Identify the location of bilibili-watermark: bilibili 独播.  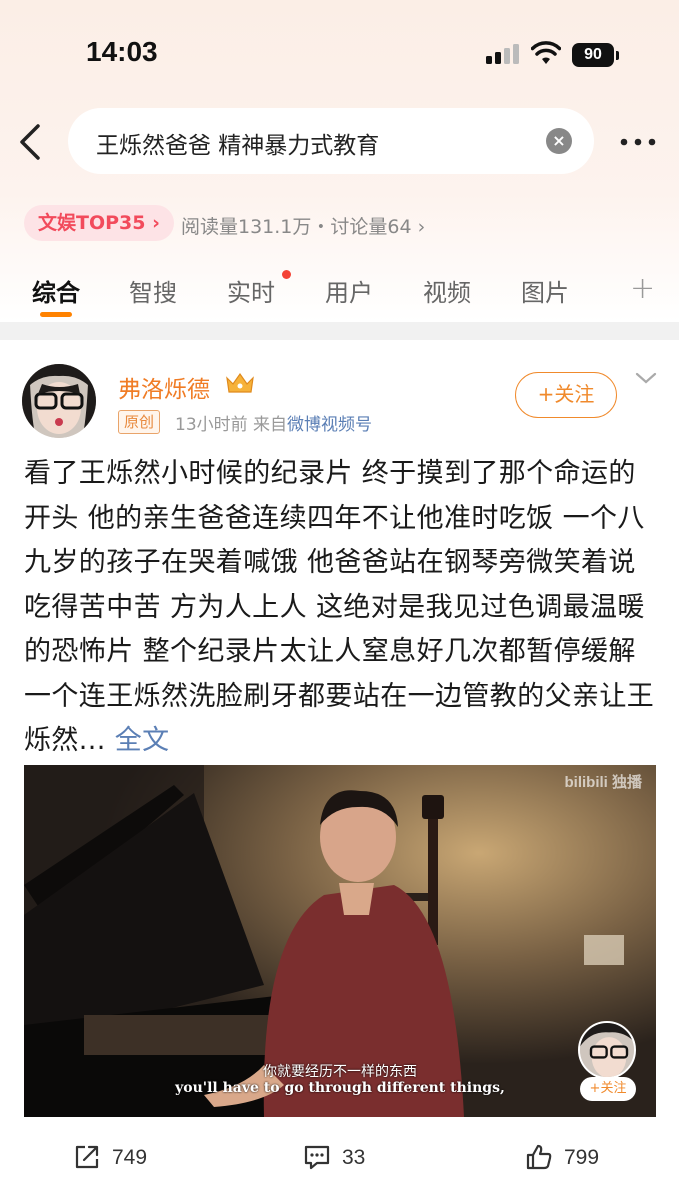
(603, 782).